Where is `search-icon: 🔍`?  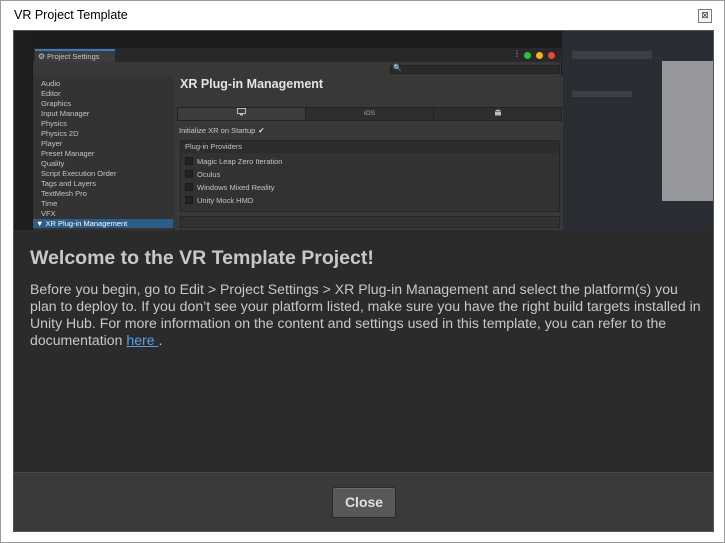 search-icon: 🔍 is located at coordinates (397, 68).